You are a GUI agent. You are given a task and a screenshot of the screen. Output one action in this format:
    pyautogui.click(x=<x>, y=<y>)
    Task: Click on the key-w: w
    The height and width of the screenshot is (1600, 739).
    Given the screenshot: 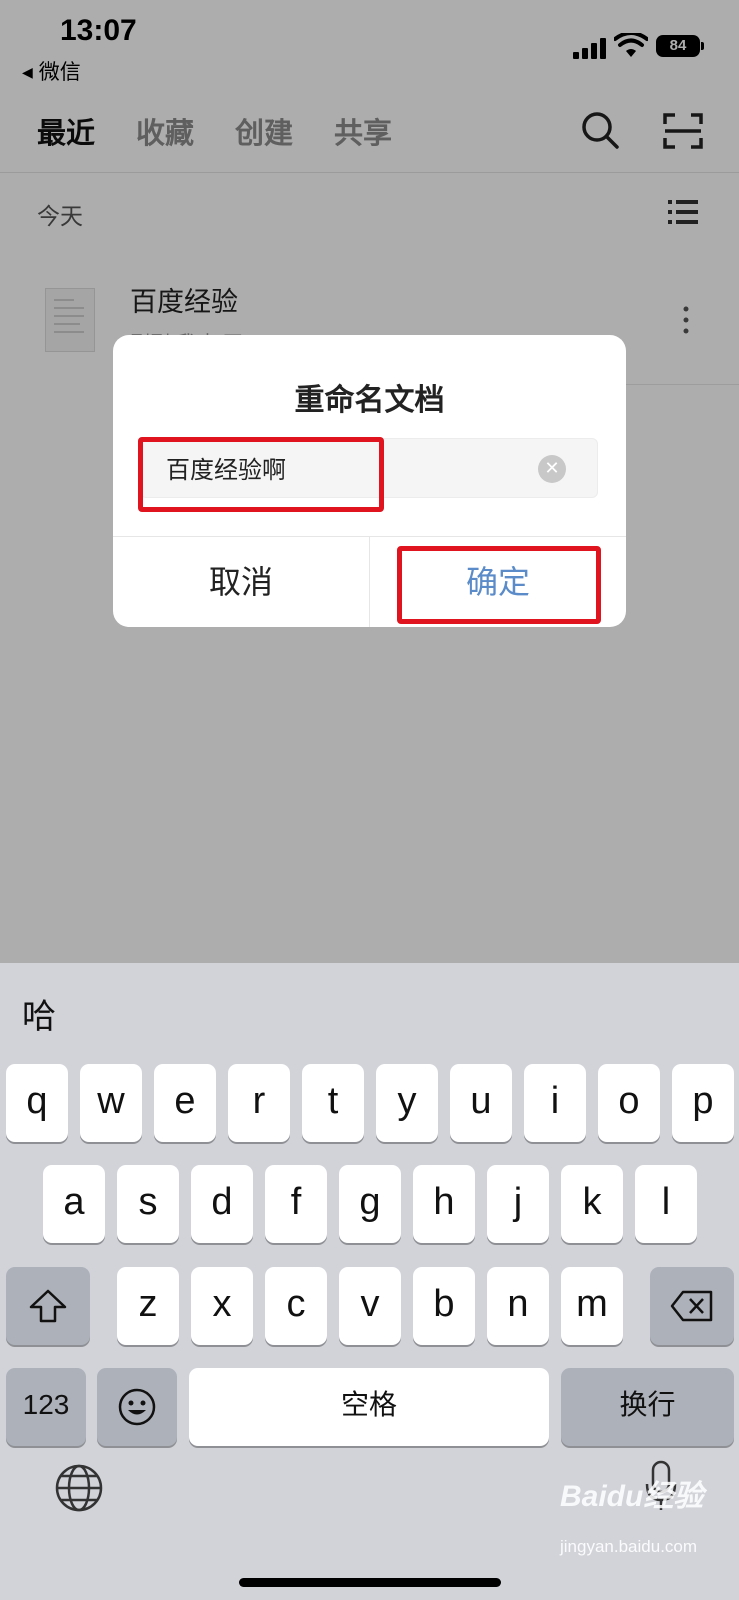 What is the action you would take?
    pyautogui.click(x=111, y=1103)
    